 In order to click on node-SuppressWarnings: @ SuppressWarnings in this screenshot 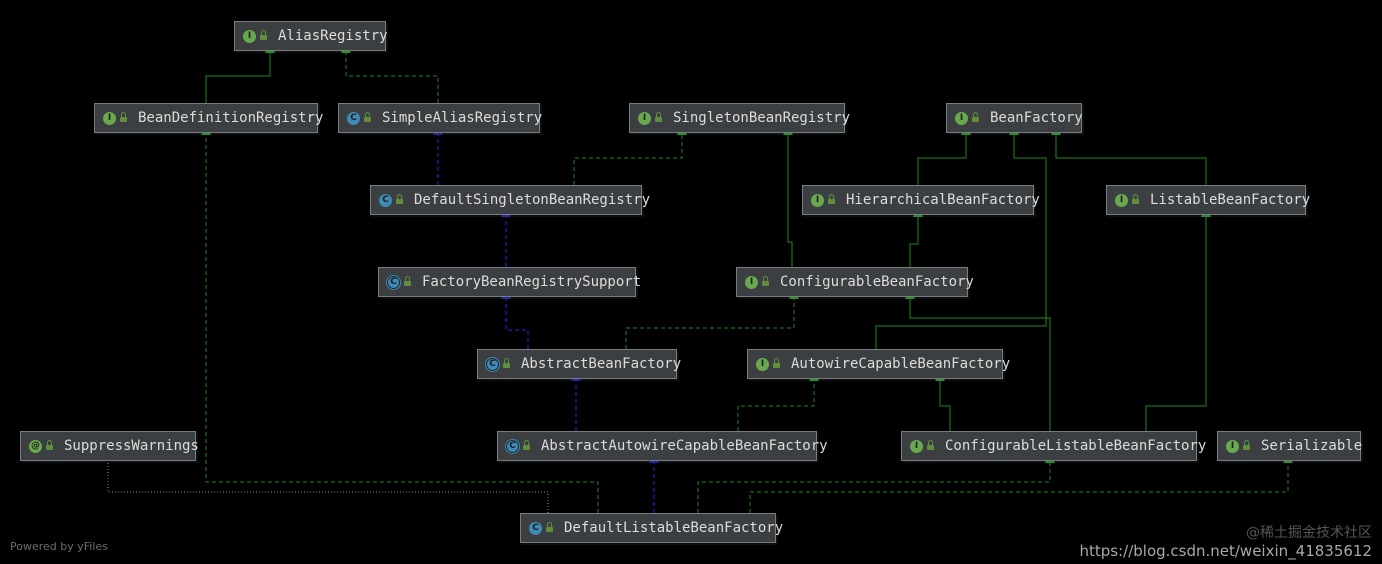, I will do `click(109, 446)`.